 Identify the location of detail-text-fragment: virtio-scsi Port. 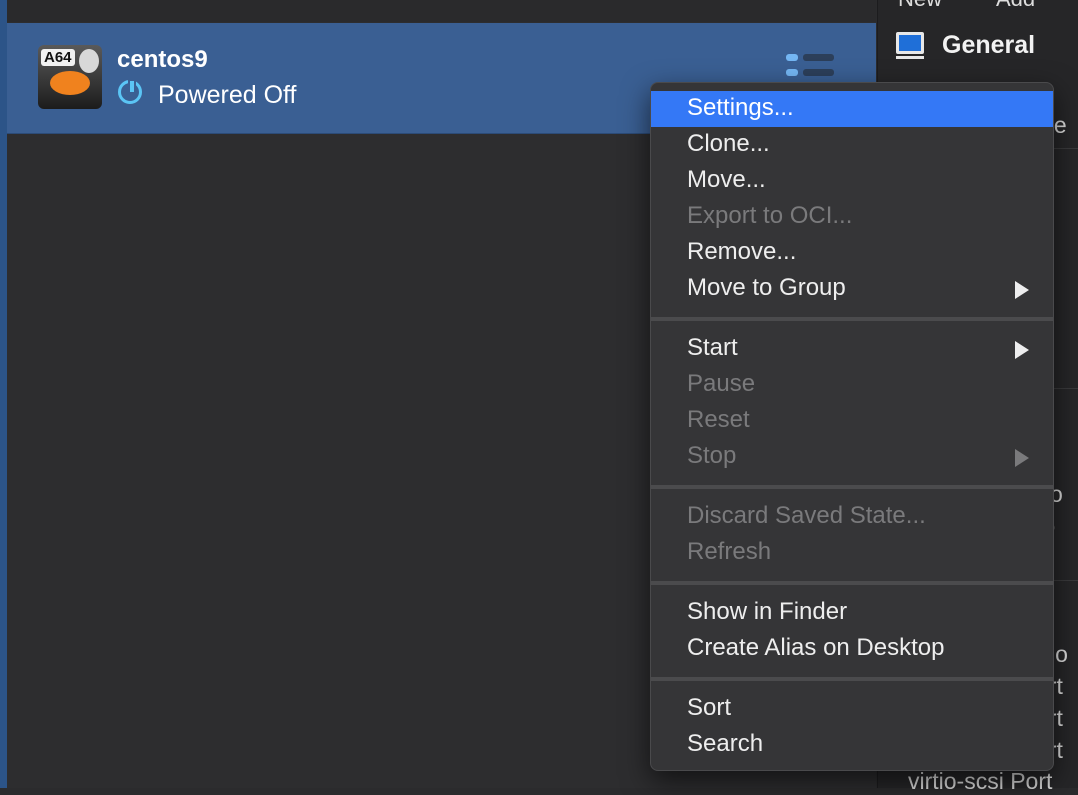
(980, 781).